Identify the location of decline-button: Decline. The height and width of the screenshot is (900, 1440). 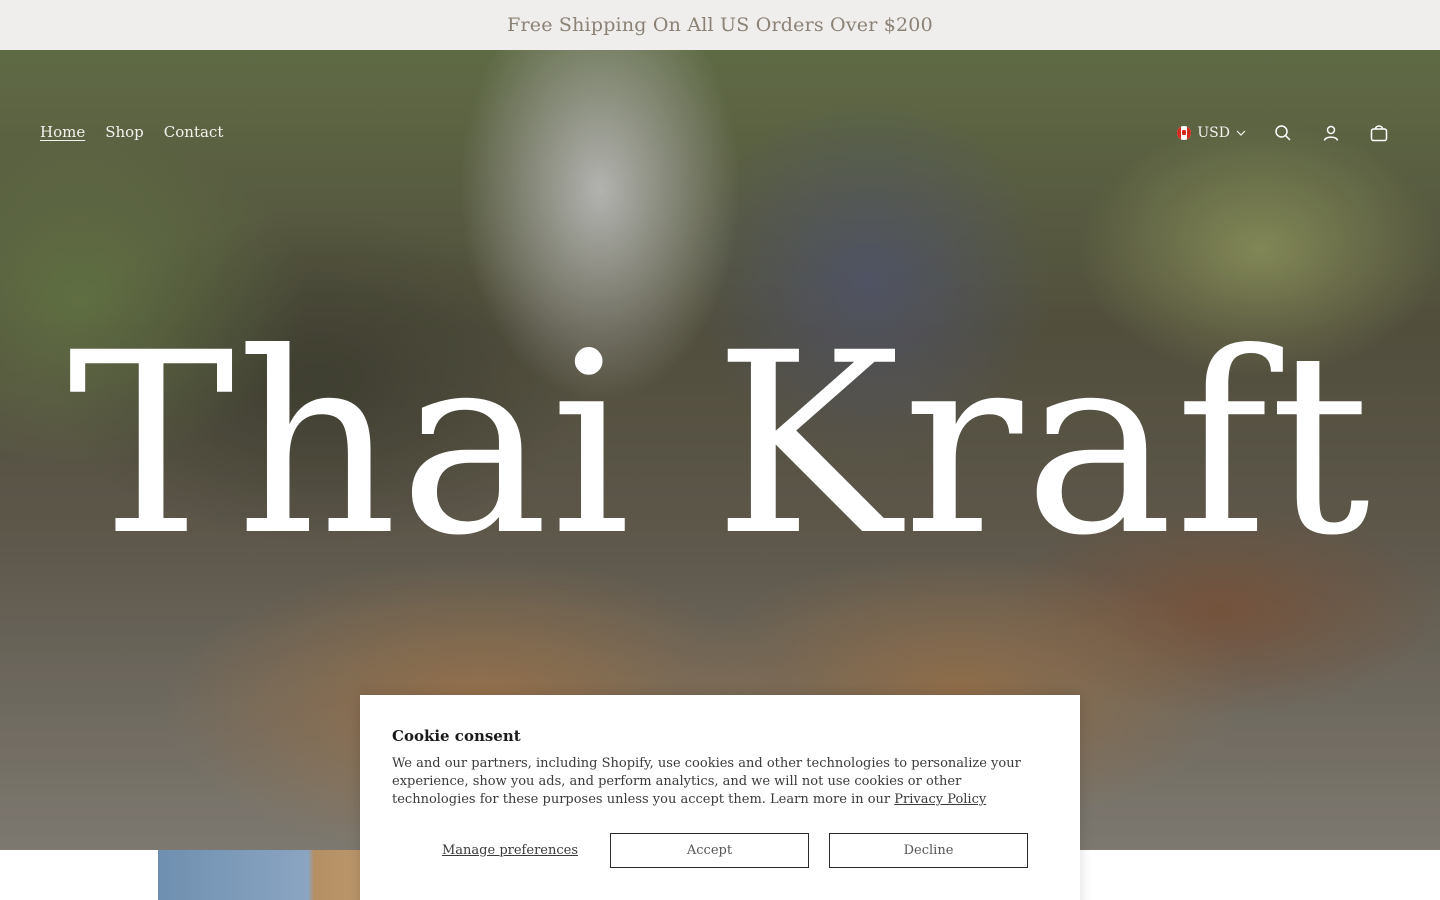
(928, 850).